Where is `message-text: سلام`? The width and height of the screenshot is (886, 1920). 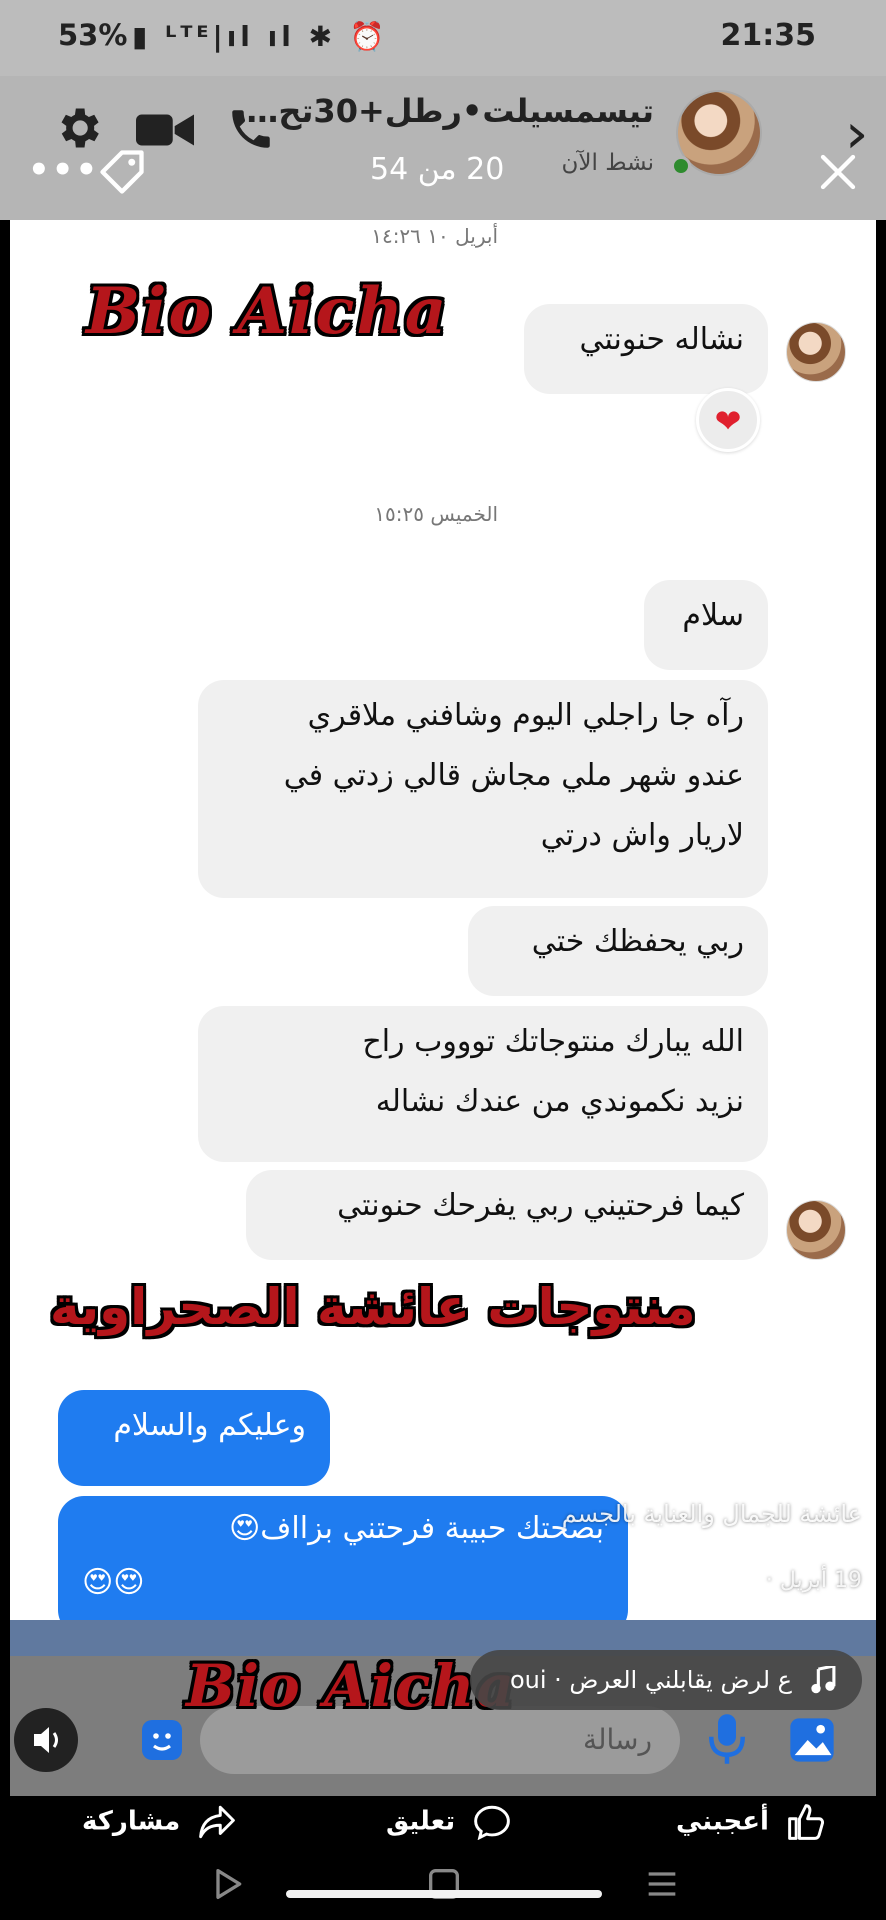
message-text: سلام is located at coordinates (713, 615).